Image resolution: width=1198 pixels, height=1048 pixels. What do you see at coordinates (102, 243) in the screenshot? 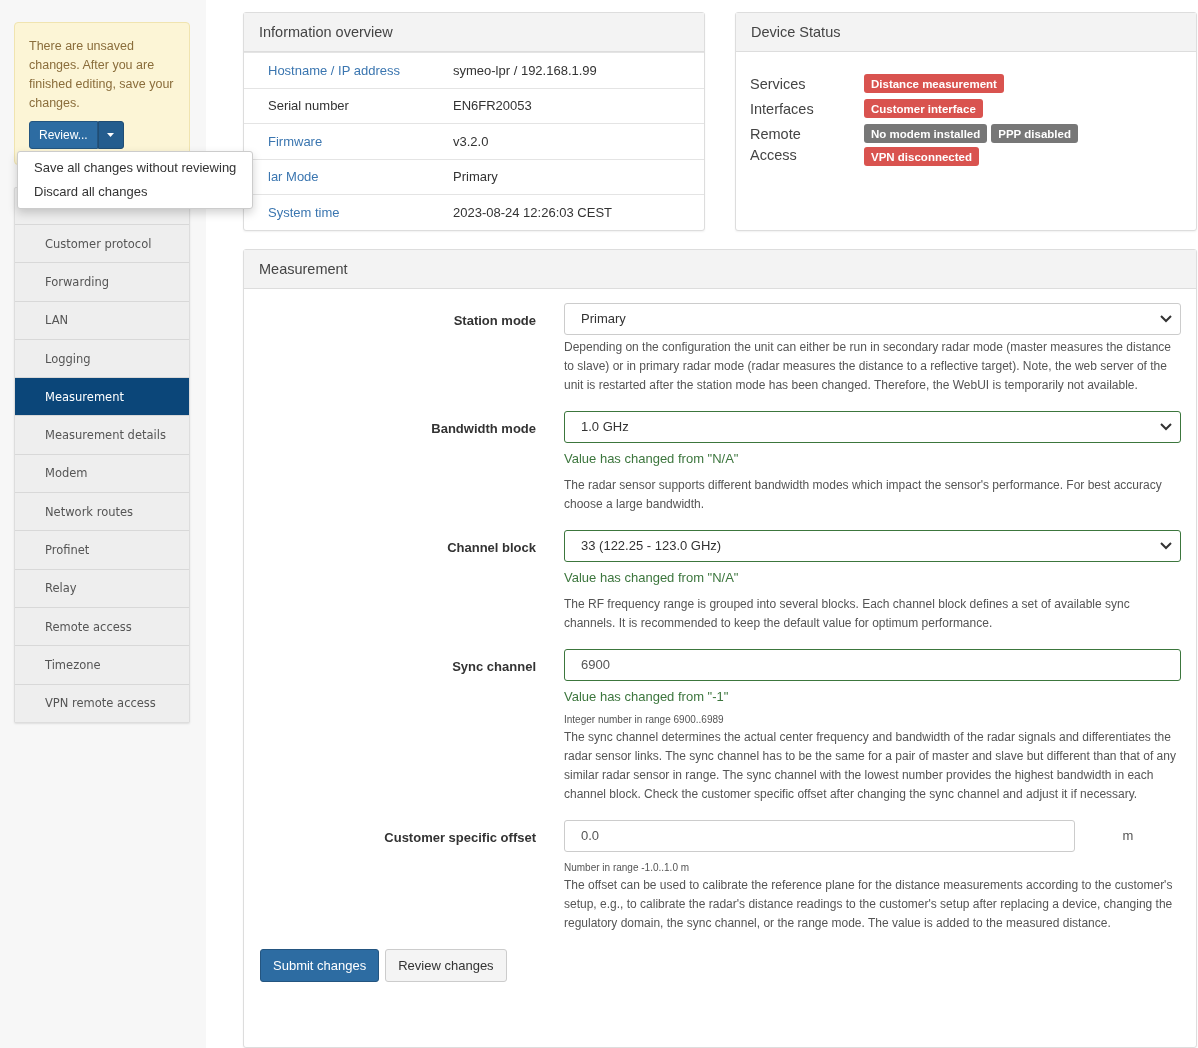
I see `nav-item: Customer protocol` at bounding box center [102, 243].